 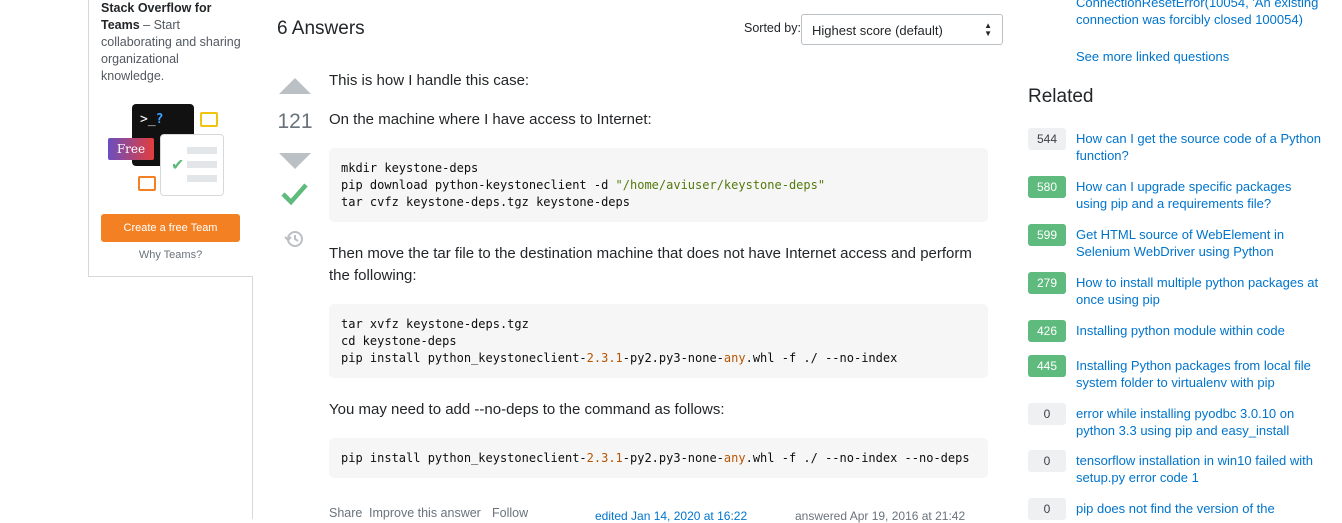 I want to click on related-heading: Related, so click(x=1061, y=96).